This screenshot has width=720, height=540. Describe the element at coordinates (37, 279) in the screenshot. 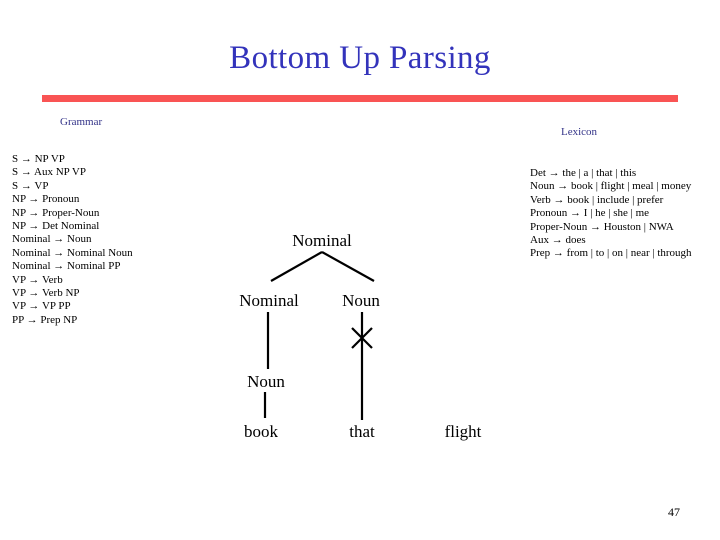

I see `grammar-rule-9: VP → Verb` at that location.